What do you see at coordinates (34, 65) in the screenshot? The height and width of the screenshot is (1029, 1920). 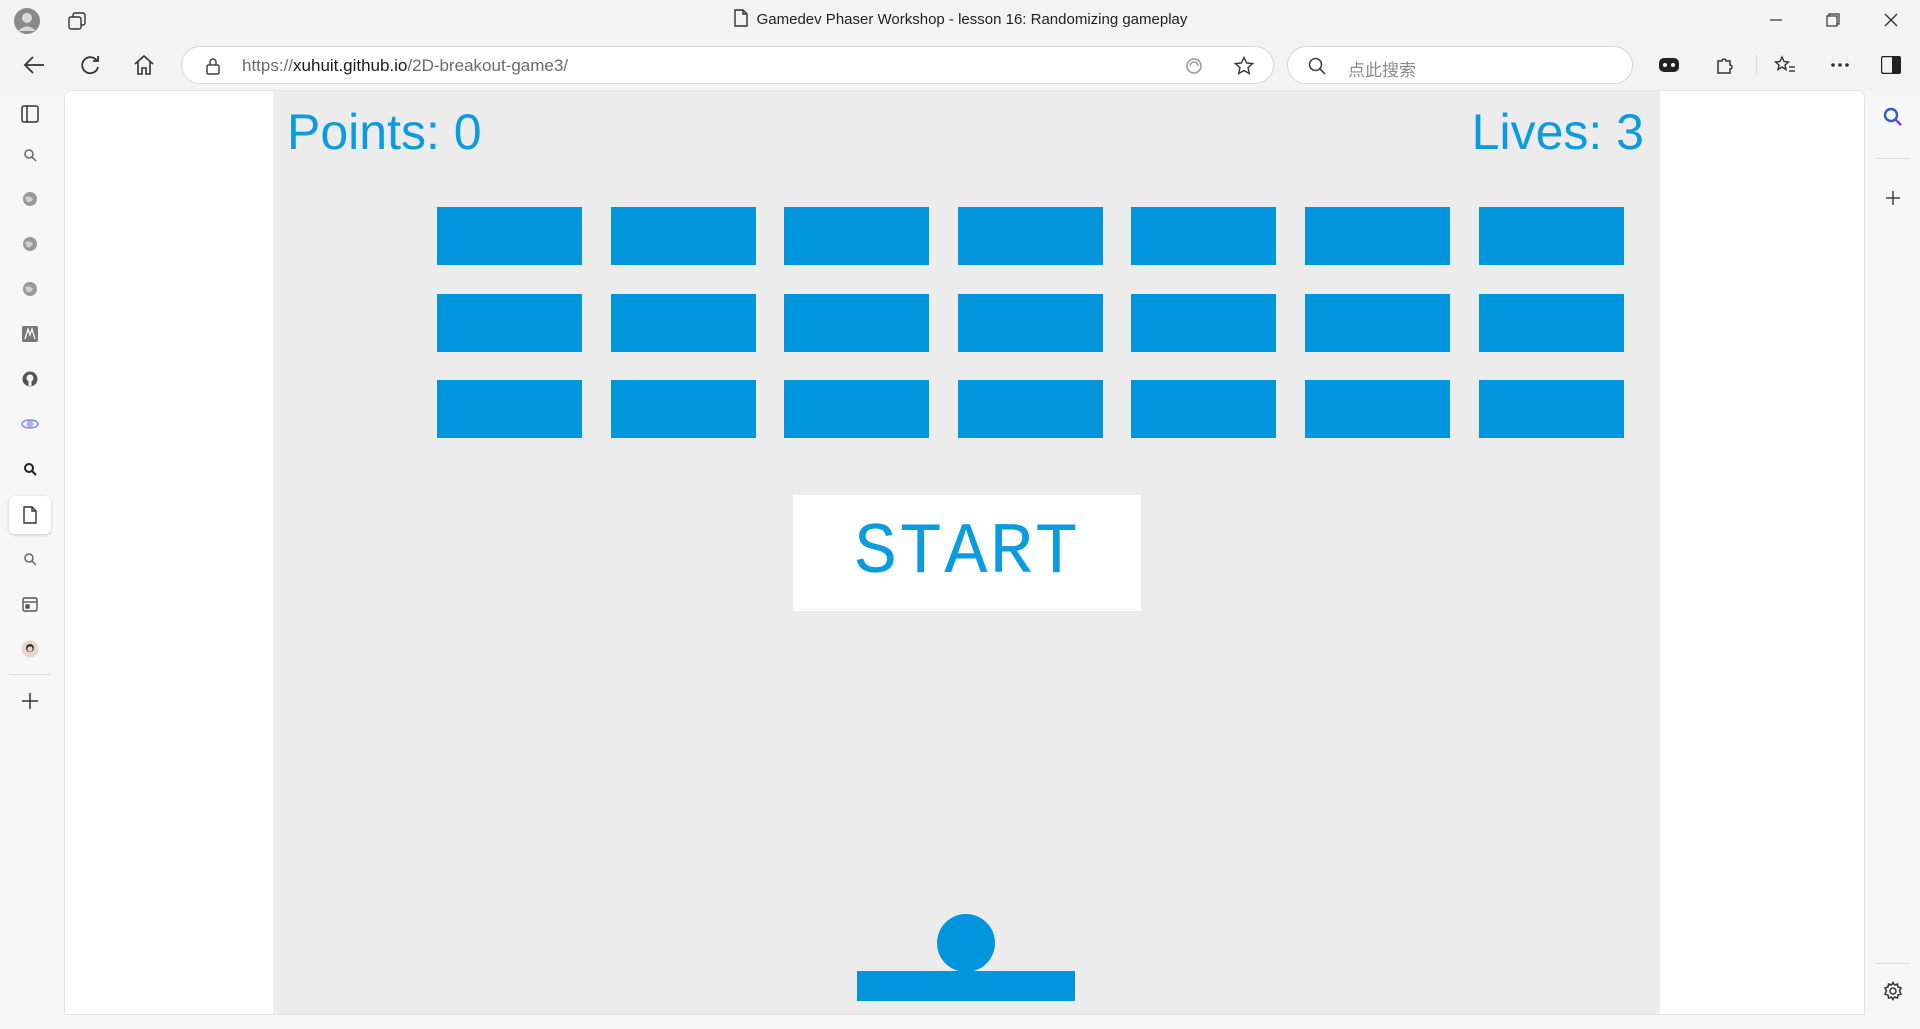 I see `back-icon` at bounding box center [34, 65].